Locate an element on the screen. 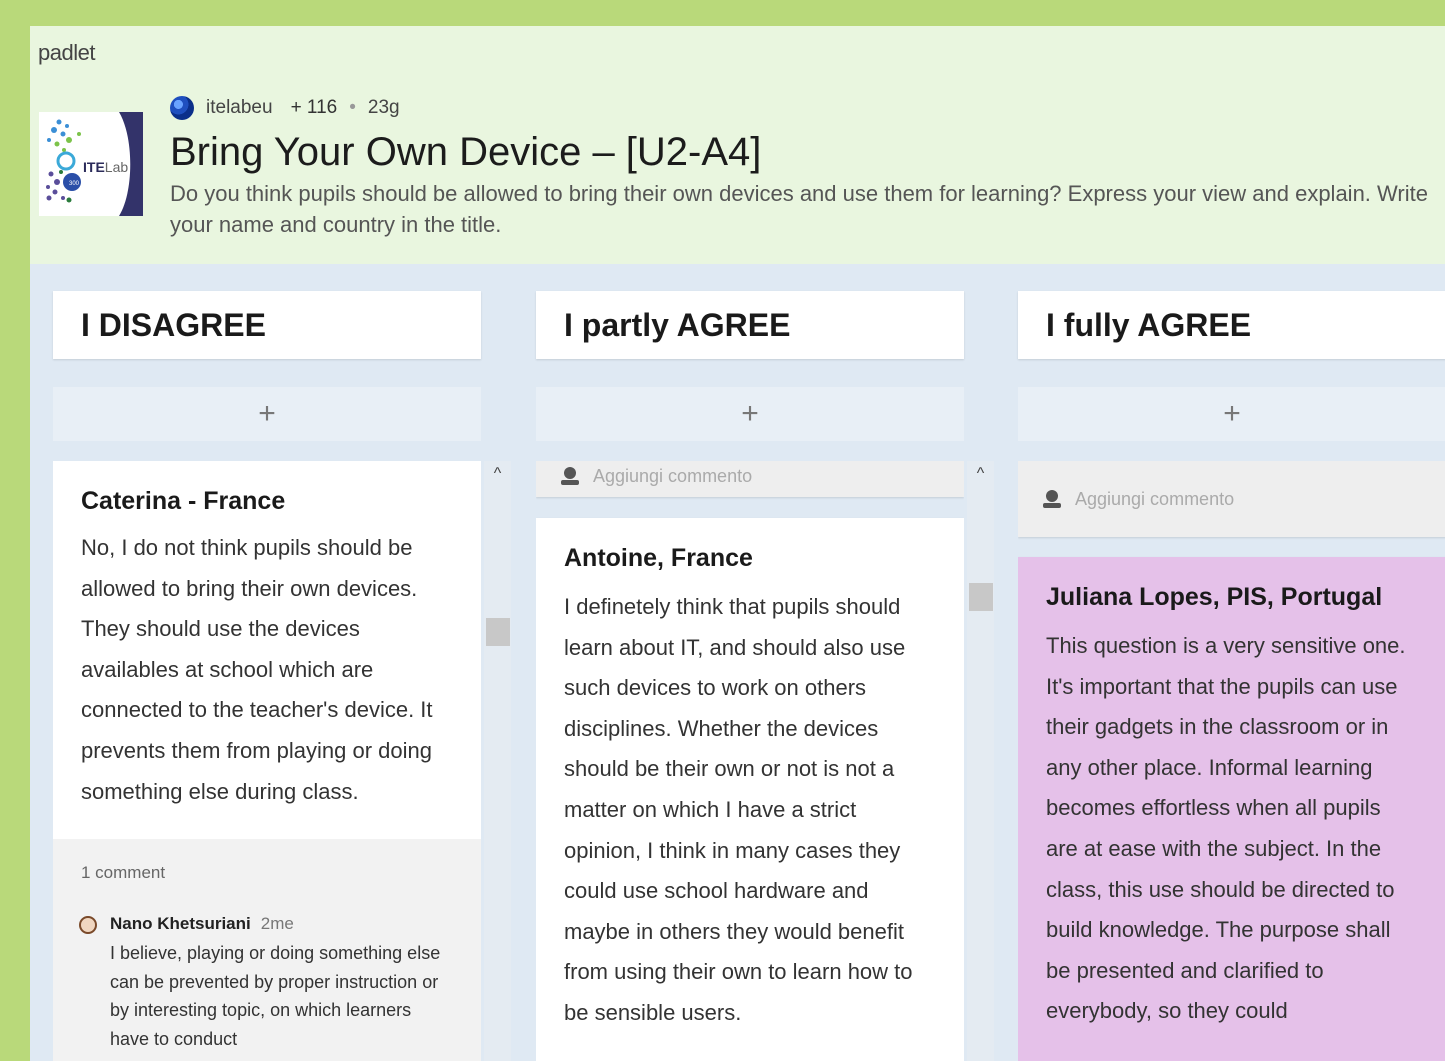  svg-text: 300 is located at coordinates (74, 184).